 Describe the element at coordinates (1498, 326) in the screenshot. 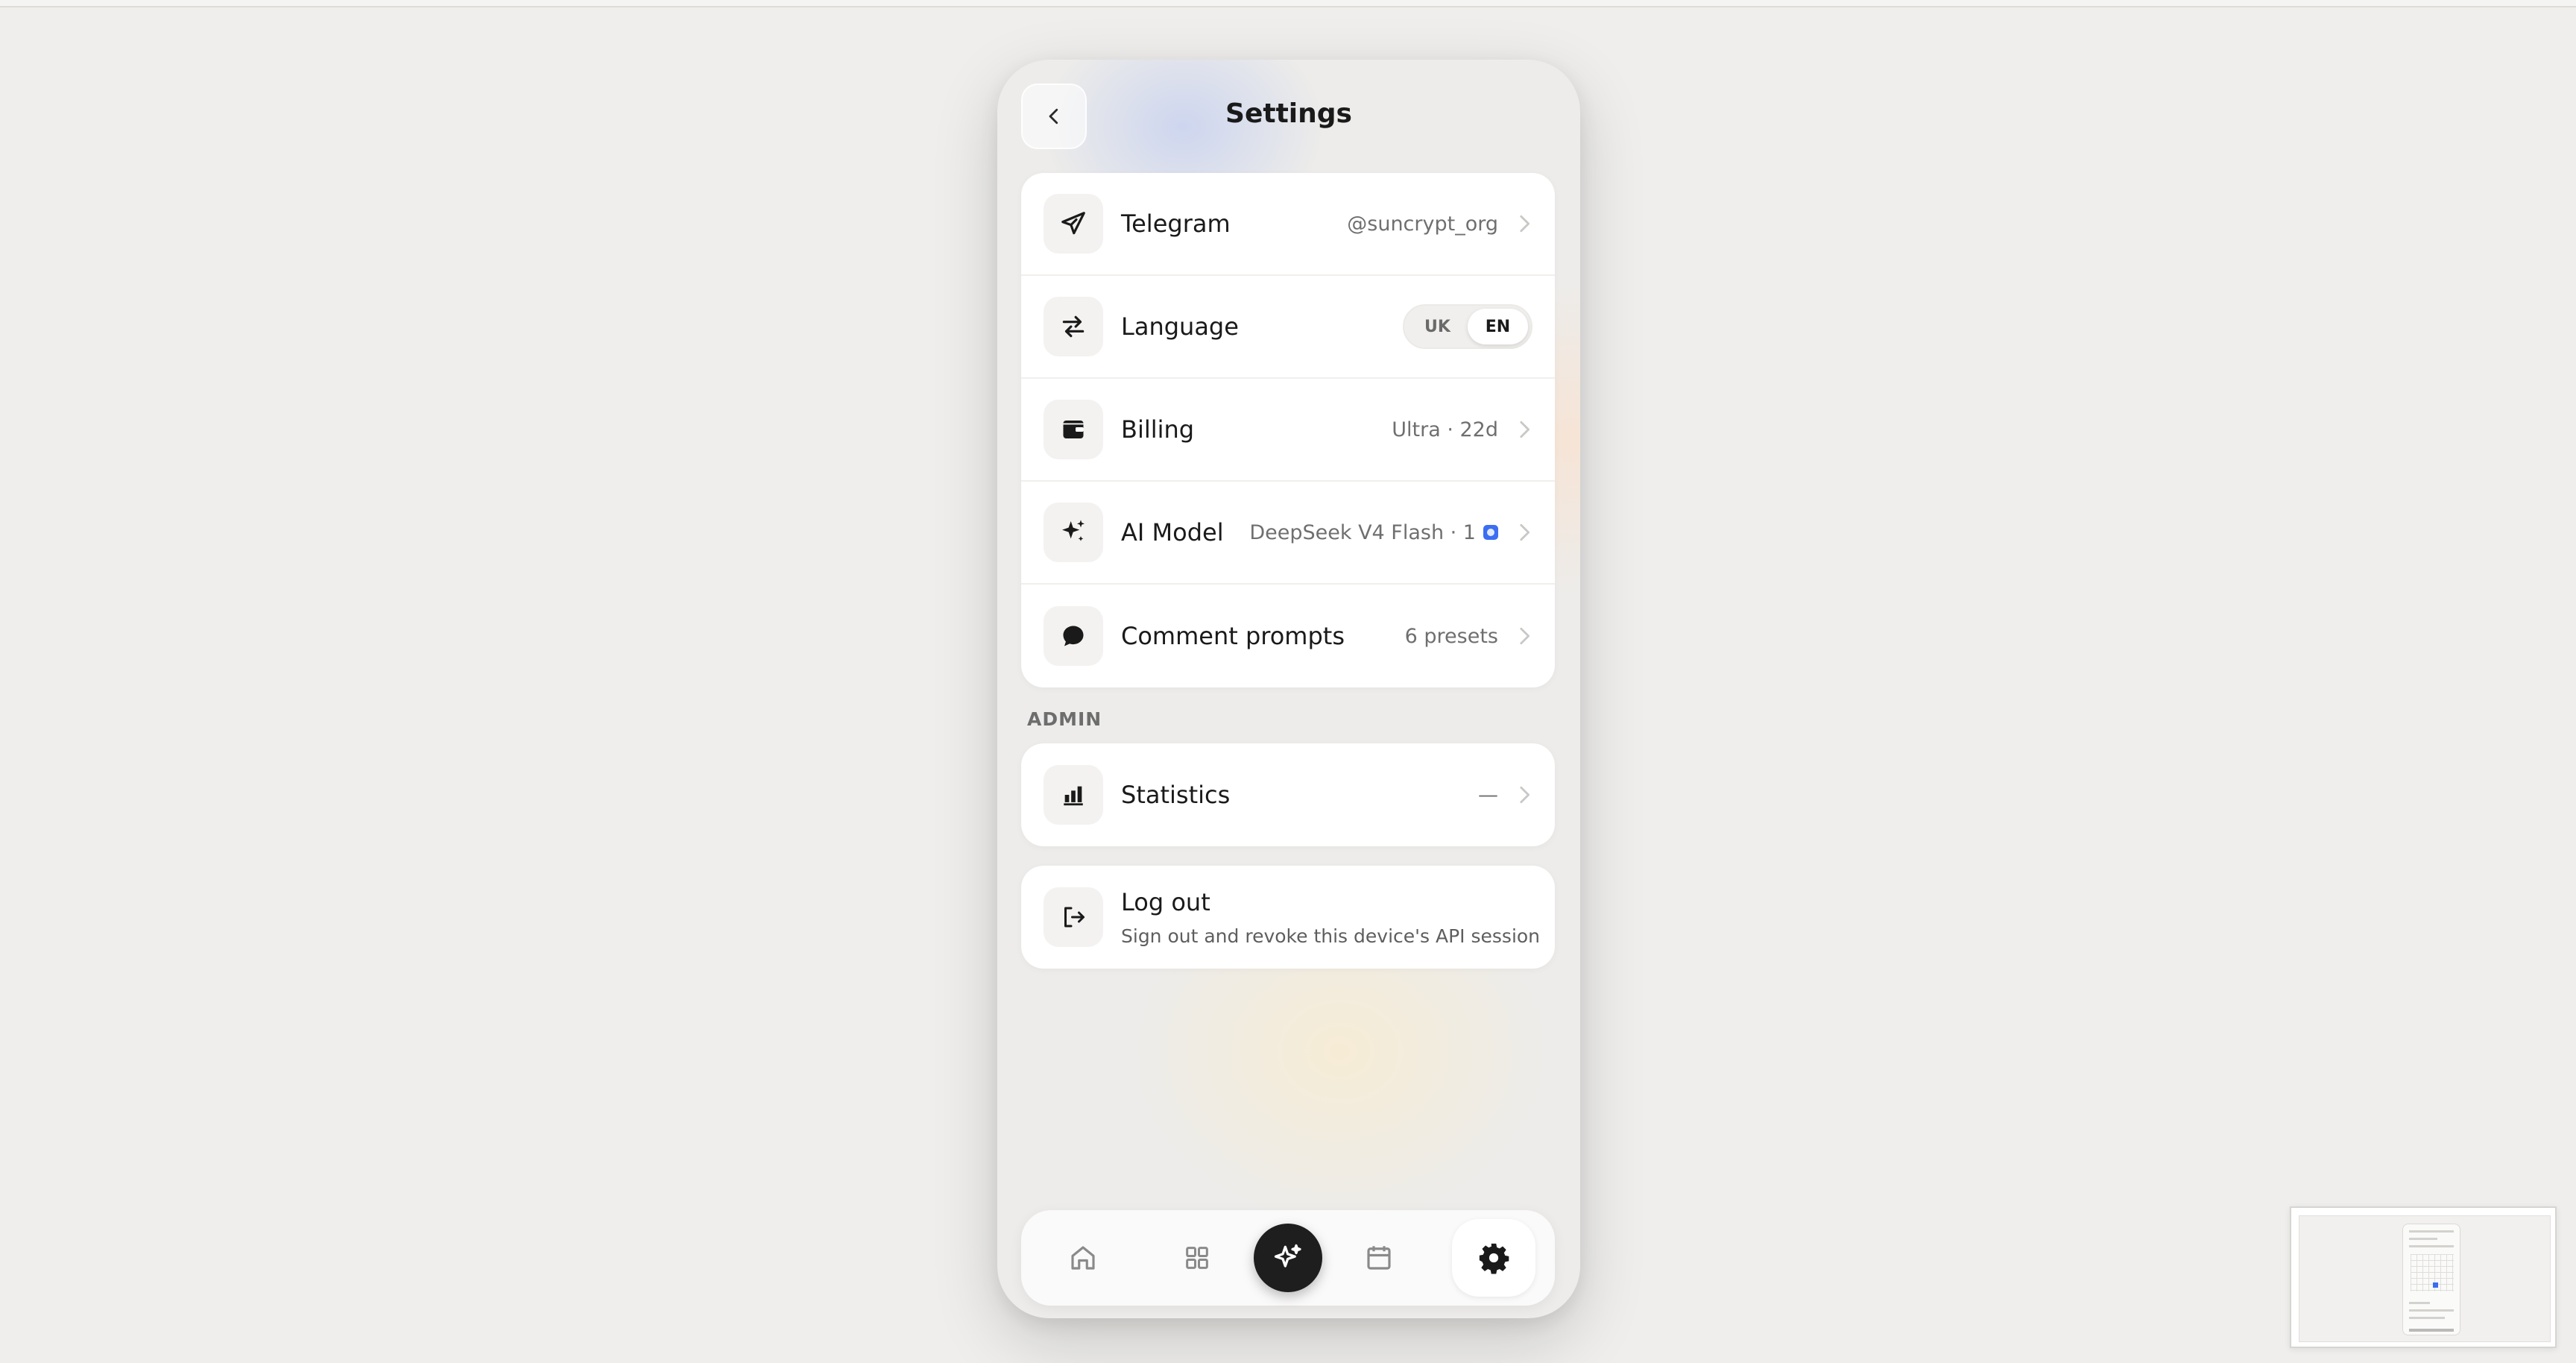

I see `language-option-en: EN` at that location.